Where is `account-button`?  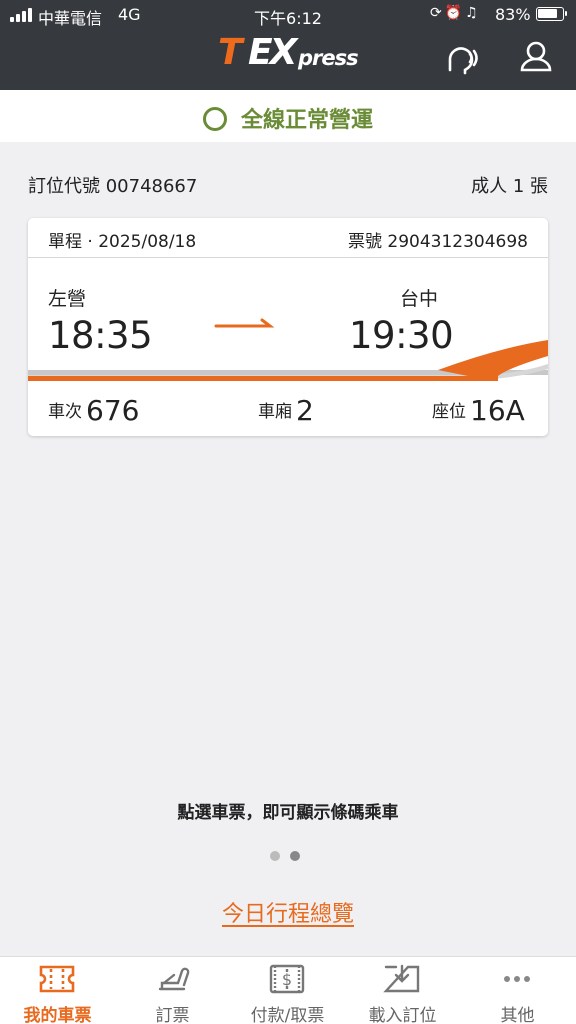 account-button is located at coordinates (536, 58).